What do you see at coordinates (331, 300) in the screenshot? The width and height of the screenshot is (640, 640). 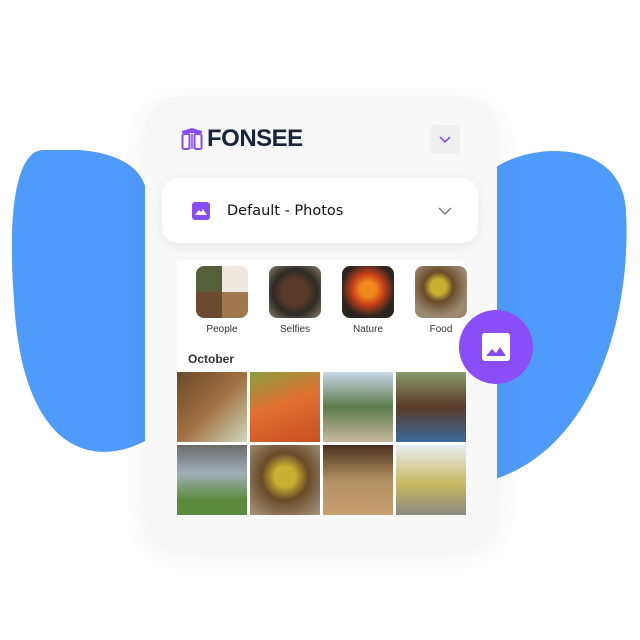 I see `category-list: People Selfies Nature Food` at bounding box center [331, 300].